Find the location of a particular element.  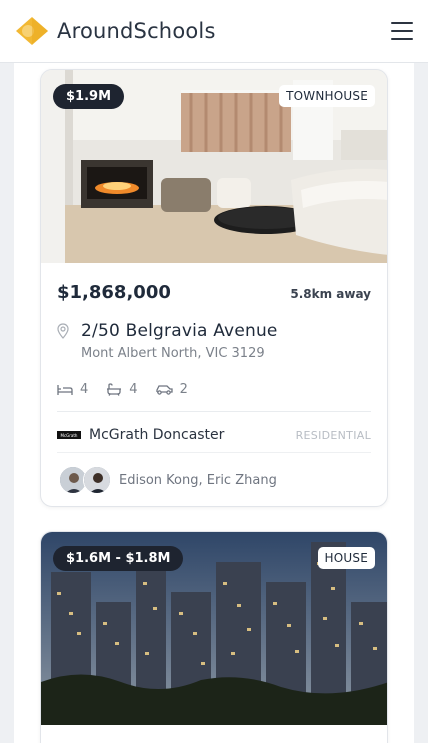

property-type-badge: TOWNHOUSE is located at coordinates (327, 96).